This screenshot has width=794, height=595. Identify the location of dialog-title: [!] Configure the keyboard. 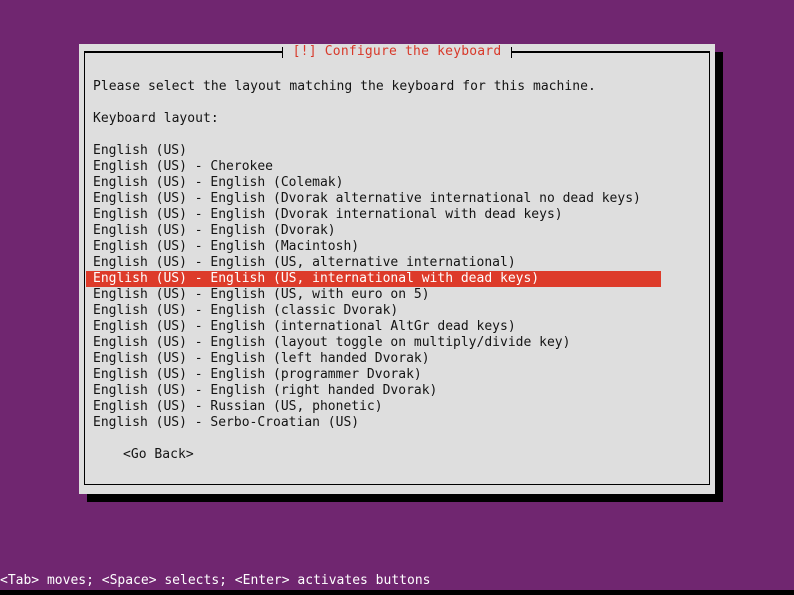
(397, 52).